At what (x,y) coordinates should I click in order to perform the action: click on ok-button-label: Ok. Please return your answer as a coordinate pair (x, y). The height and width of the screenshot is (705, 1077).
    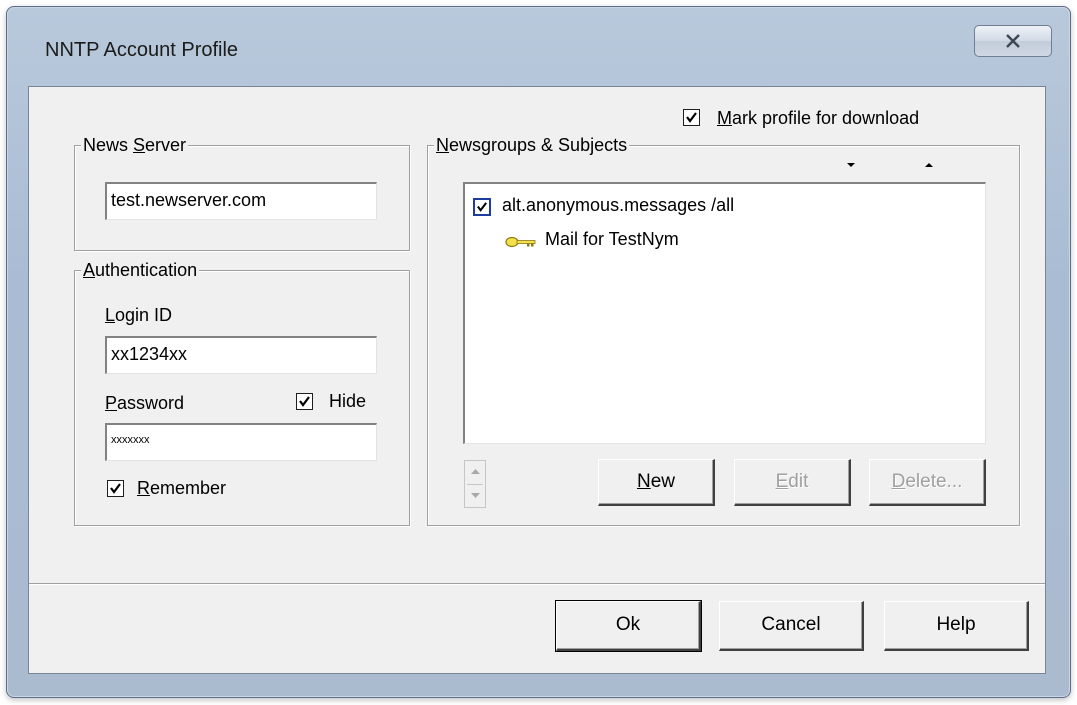
    Looking at the image, I should click on (628, 624).